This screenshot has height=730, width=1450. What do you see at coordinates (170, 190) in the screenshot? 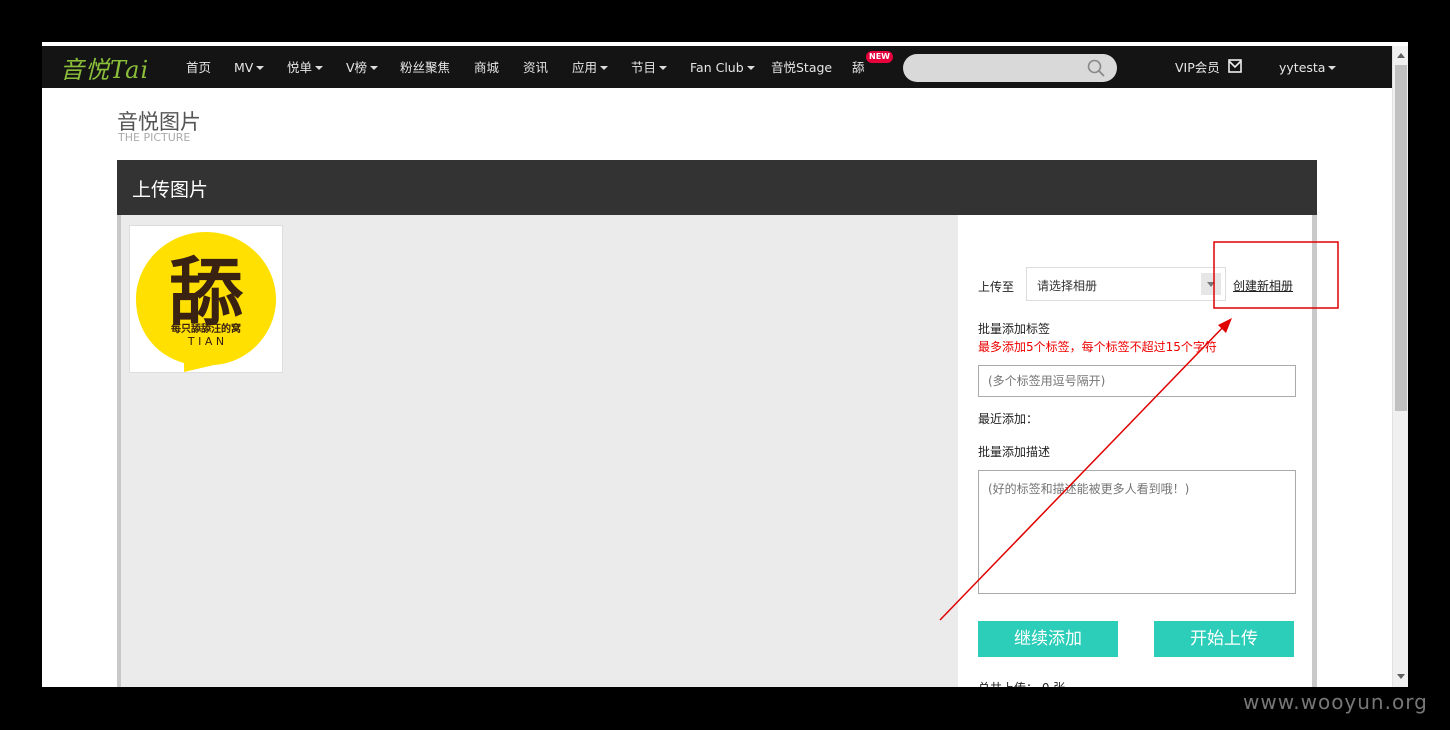
I see `panel-title: 上传图片` at bounding box center [170, 190].